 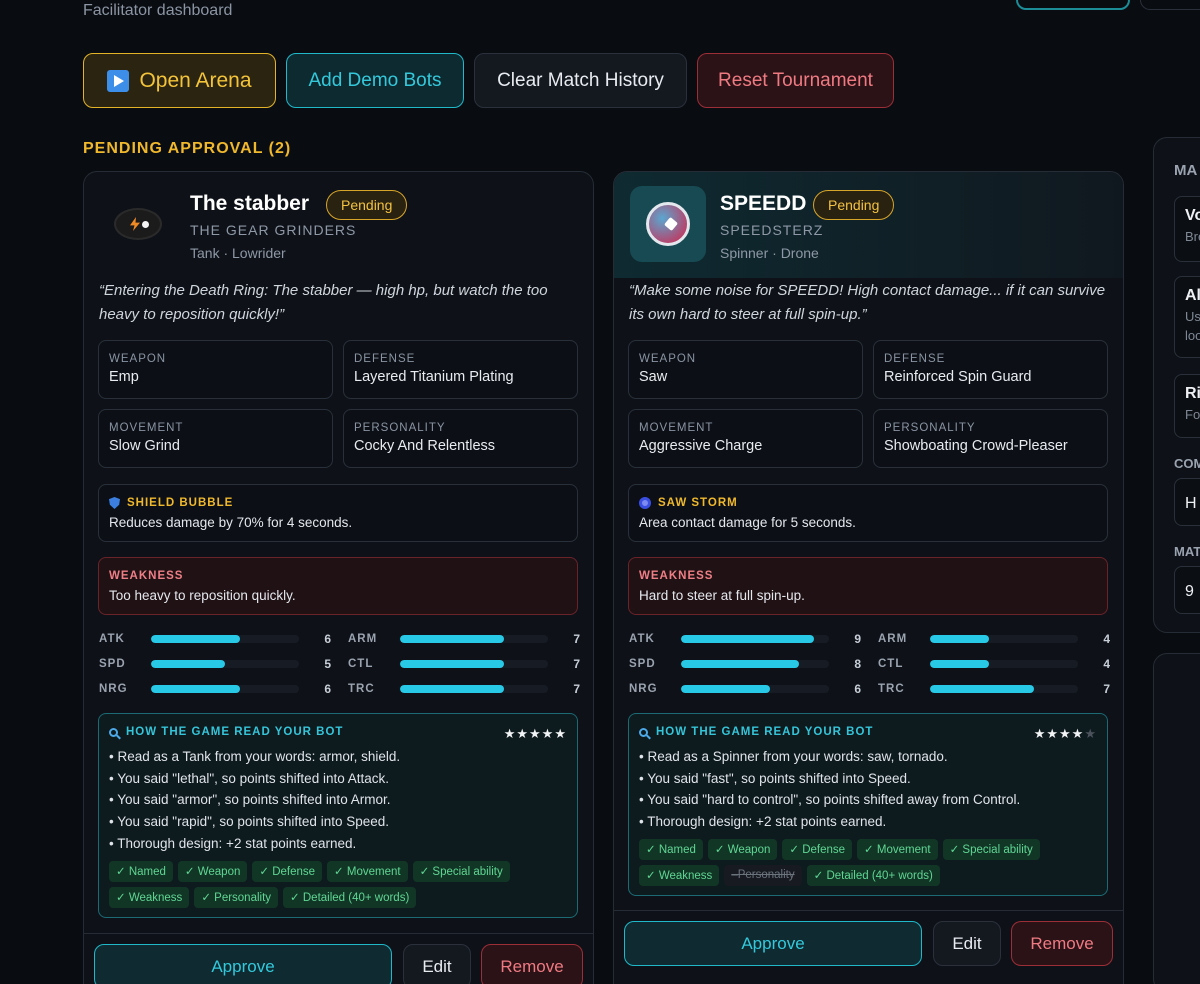 What do you see at coordinates (179, 80) in the screenshot?
I see `open-arena-button: Open Arena` at bounding box center [179, 80].